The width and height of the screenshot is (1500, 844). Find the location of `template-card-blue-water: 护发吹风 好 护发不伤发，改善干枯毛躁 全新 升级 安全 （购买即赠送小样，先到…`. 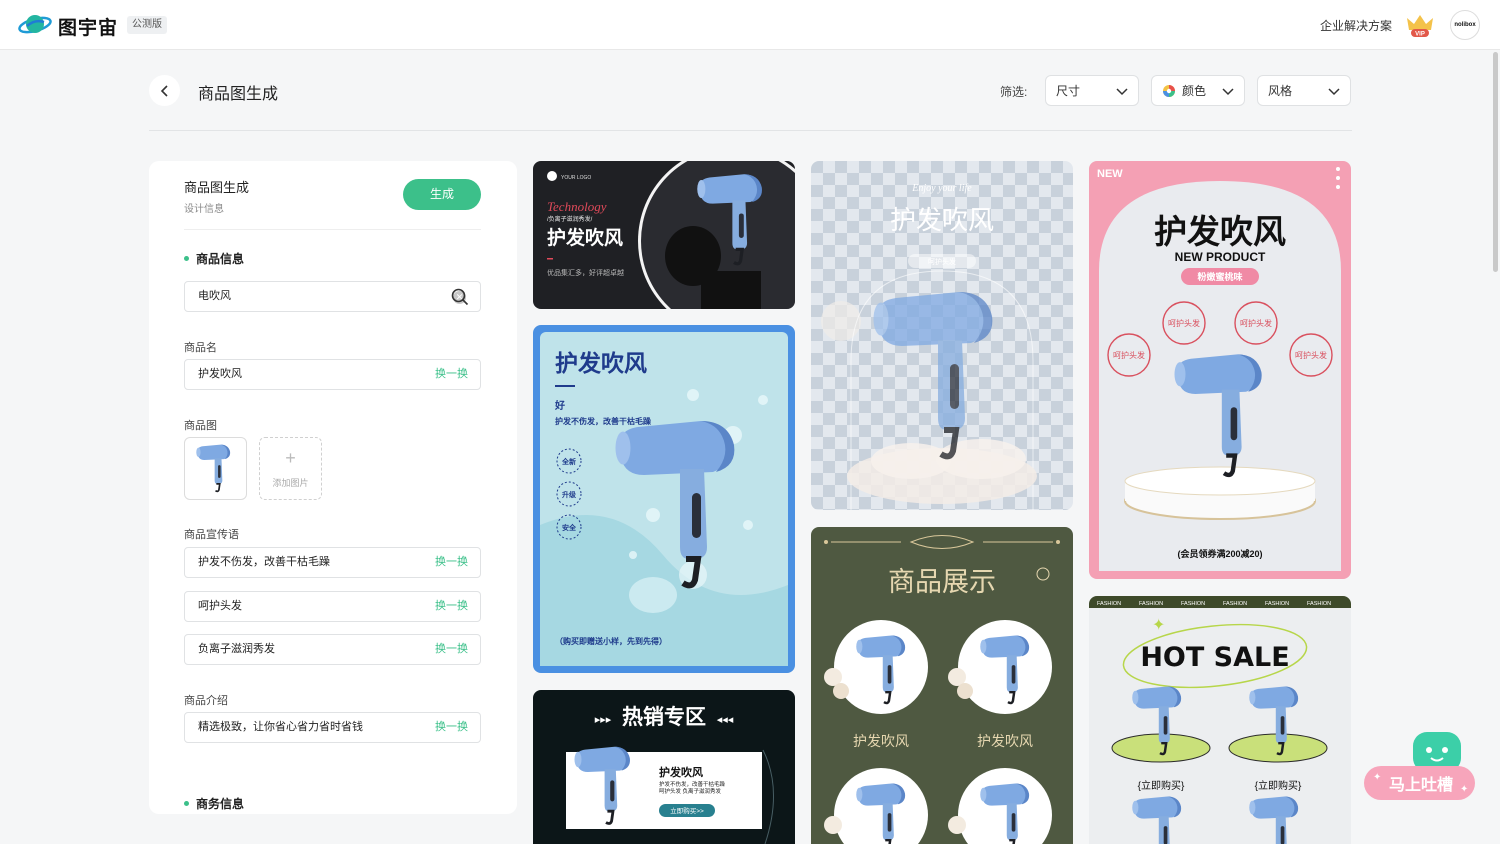

template-card-blue-water: 护发吹风 好 护发不伤发，改善干枯毛躁 全新 升级 安全 （购买即赠送小样，先到… is located at coordinates (664, 499).